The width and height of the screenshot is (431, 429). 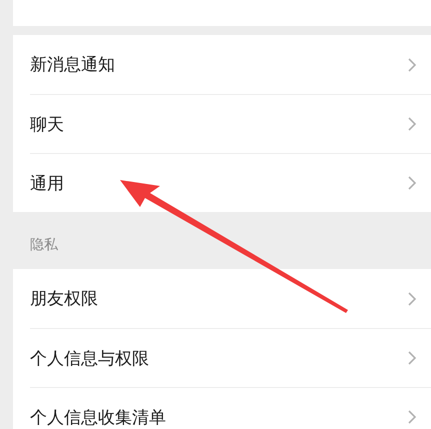 What do you see at coordinates (89, 359) in the screenshot?
I see `item-label: 个人信息与权限` at bounding box center [89, 359].